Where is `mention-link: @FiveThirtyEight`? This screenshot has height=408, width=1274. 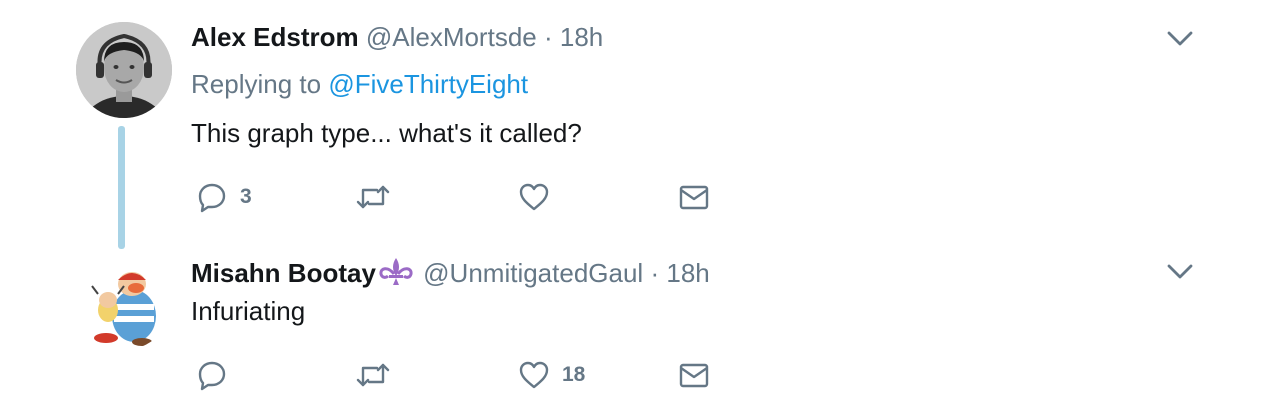 mention-link: @FiveThirtyEight is located at coordinates (428, 84).